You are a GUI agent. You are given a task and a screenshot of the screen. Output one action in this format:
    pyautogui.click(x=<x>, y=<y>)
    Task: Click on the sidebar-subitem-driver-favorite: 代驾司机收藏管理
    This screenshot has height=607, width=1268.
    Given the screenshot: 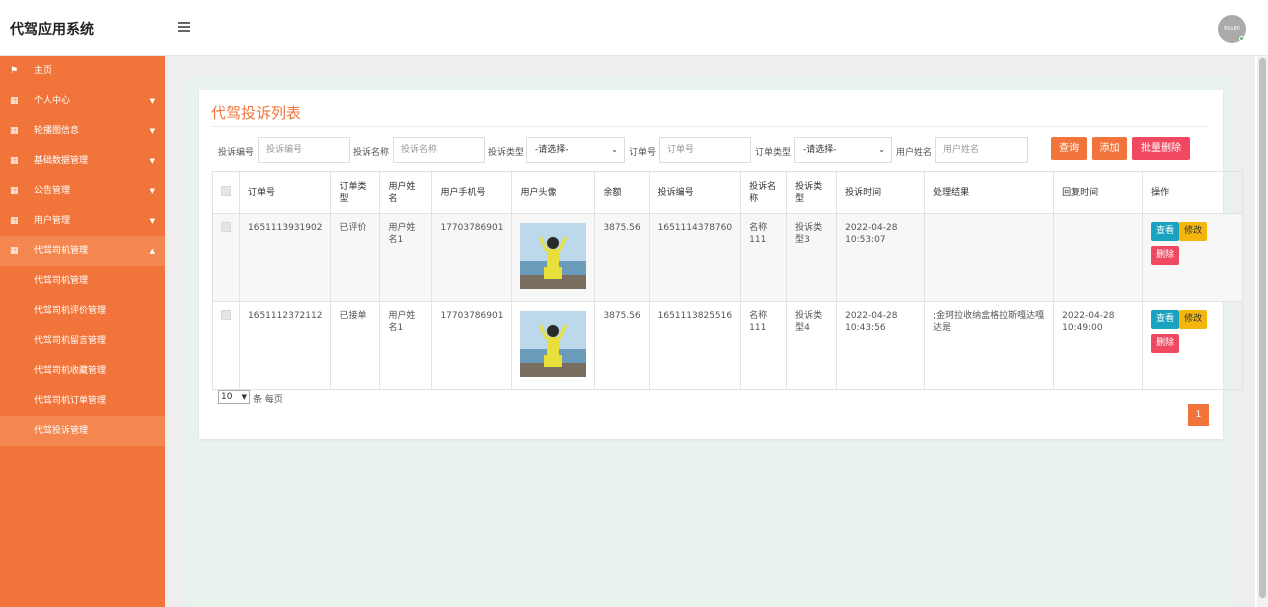 What is the action you would take?
    pyautogui.click(x=82, y=371)
    